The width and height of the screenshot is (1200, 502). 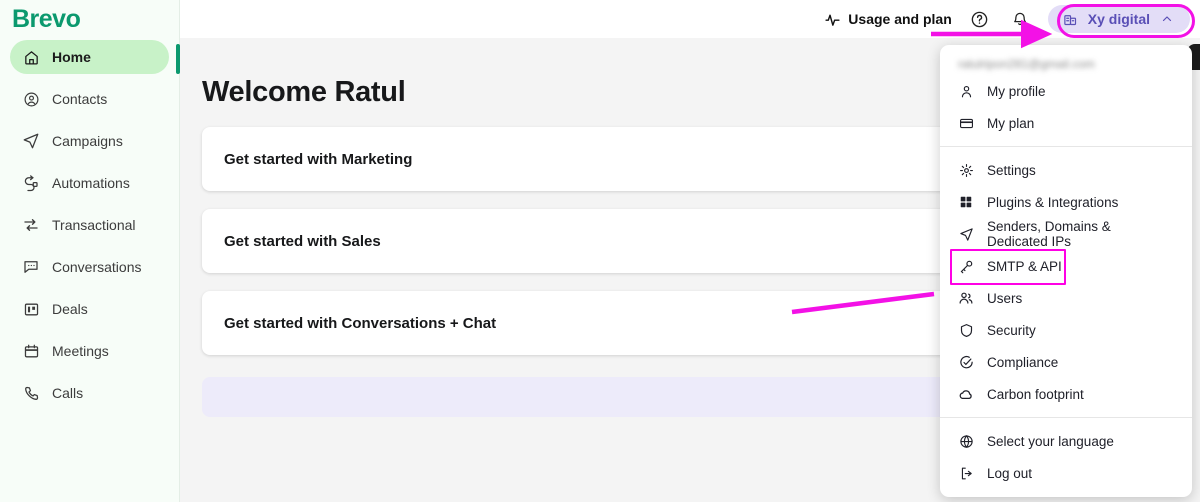 What do you see at coordinates (1024, 266) in the screenshot?
I see `menu-item-label: SMTP & API` at bounding box center [1024, 266].